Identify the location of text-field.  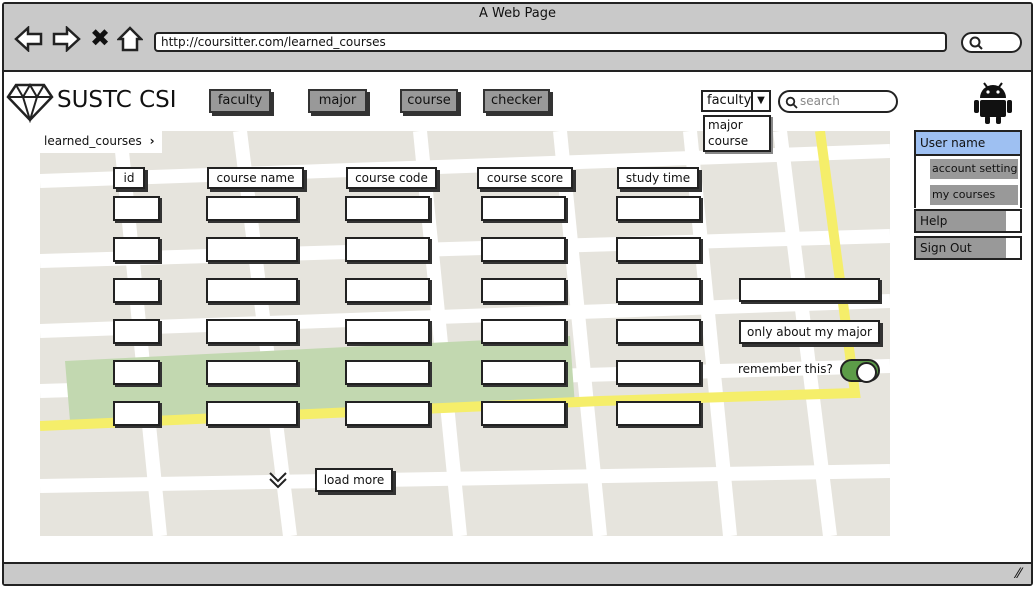
(809, 290).